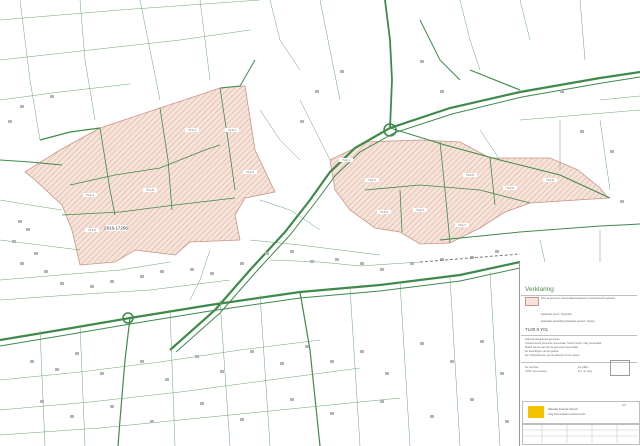 The height and width of the screenshot is (446, 640). I want to click on signature-name-2: W.J. de Jong, so click(585, 371).